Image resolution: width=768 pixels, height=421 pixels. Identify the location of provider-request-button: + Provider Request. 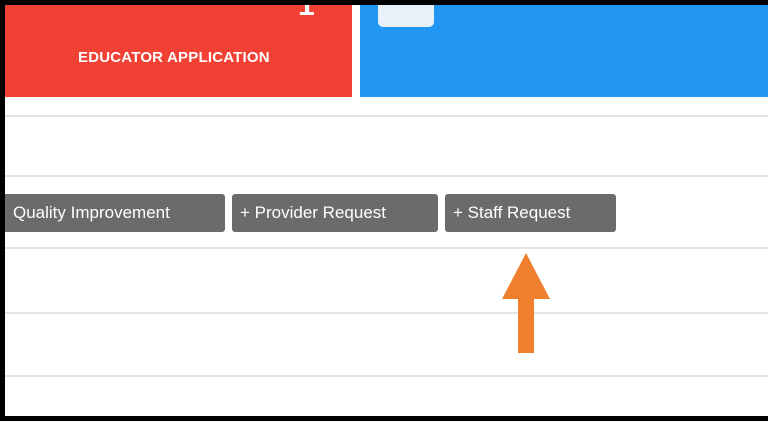
(335, 213).